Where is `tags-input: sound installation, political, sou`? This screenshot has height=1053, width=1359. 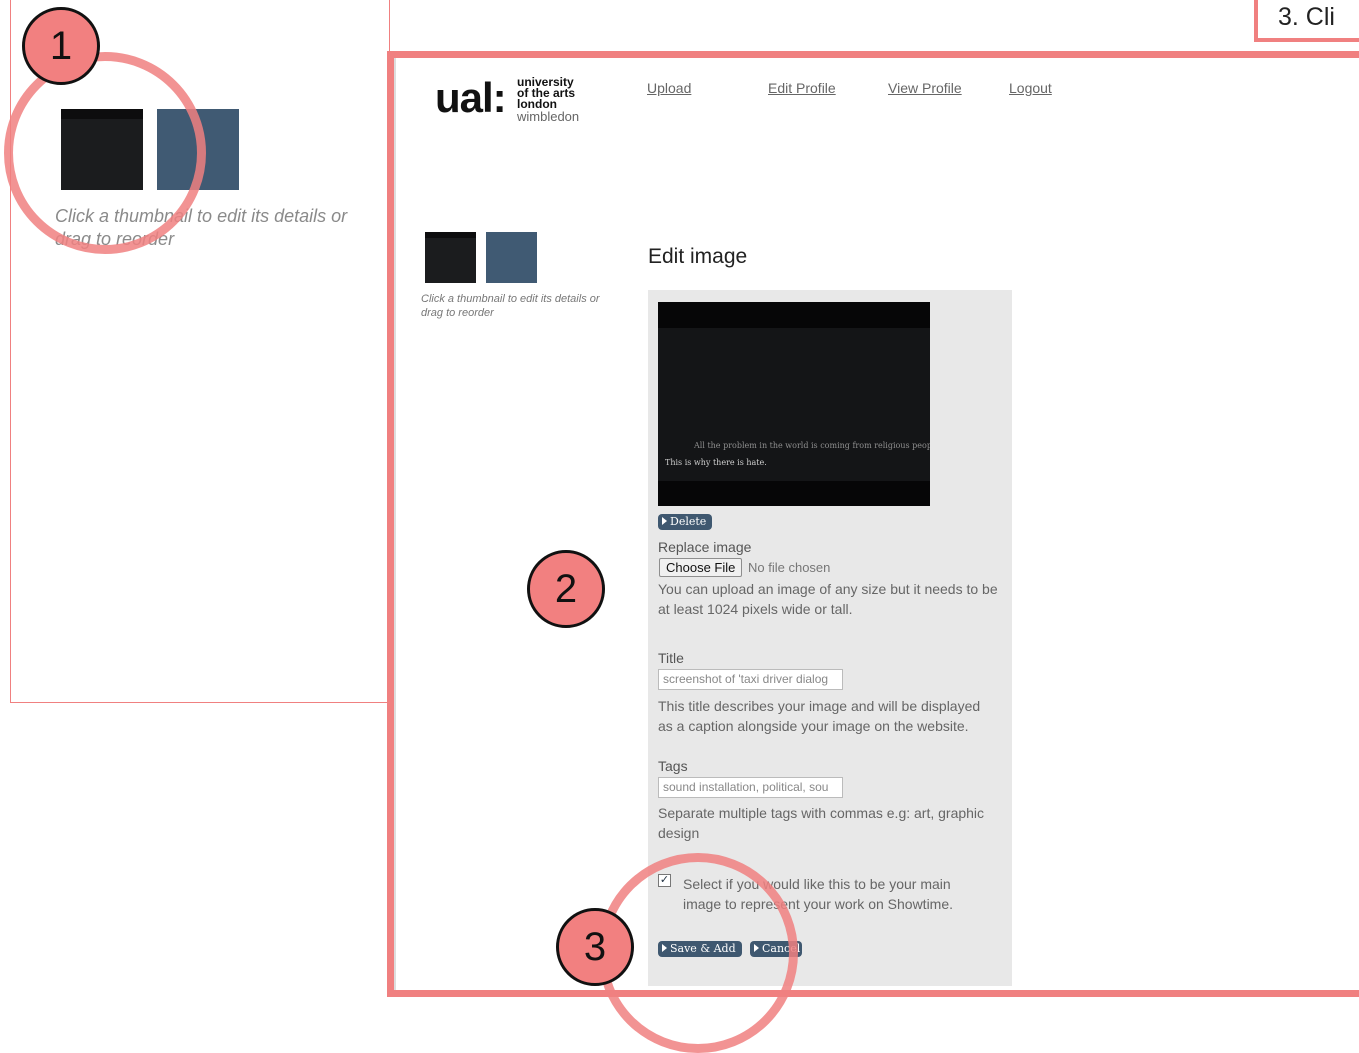
tags-input: sound installation, political, sou is located at coordinates (750, 787).